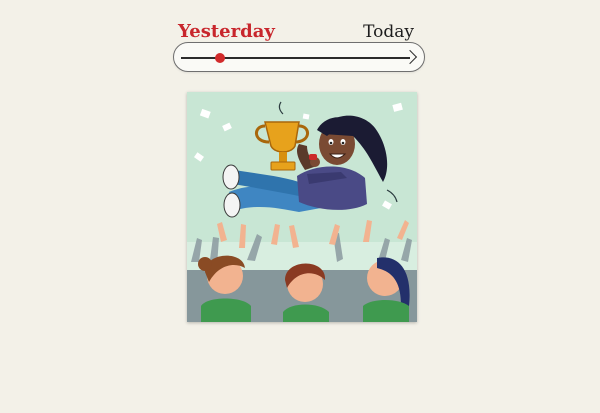 The height and width of the screenshot is (413, 600). Describe the element at coordinates (299, 57) in the screenshot. I see `timeline-slider` at that location.